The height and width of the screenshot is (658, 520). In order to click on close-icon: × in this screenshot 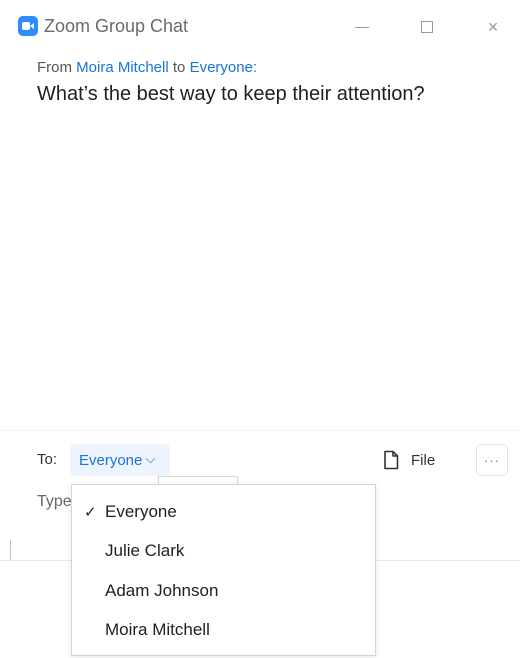, I will do `click(493, 26)`.